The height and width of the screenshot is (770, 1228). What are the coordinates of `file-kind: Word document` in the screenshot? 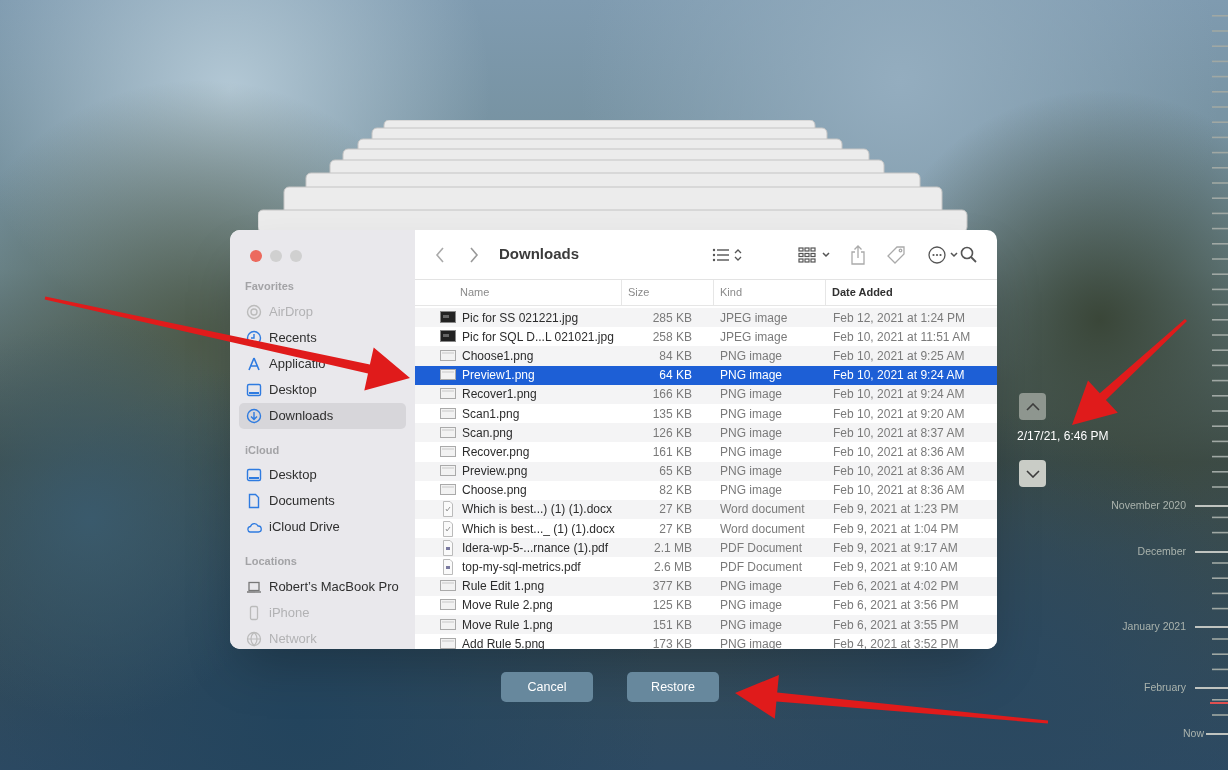 It's located at (762, 510).